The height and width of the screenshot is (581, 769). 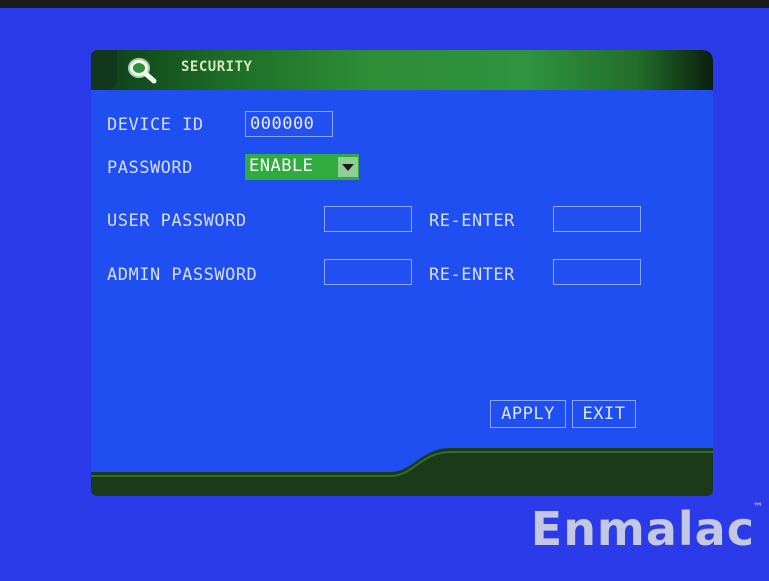 I want to click on admin-password-field, so click(x=368, y=272).